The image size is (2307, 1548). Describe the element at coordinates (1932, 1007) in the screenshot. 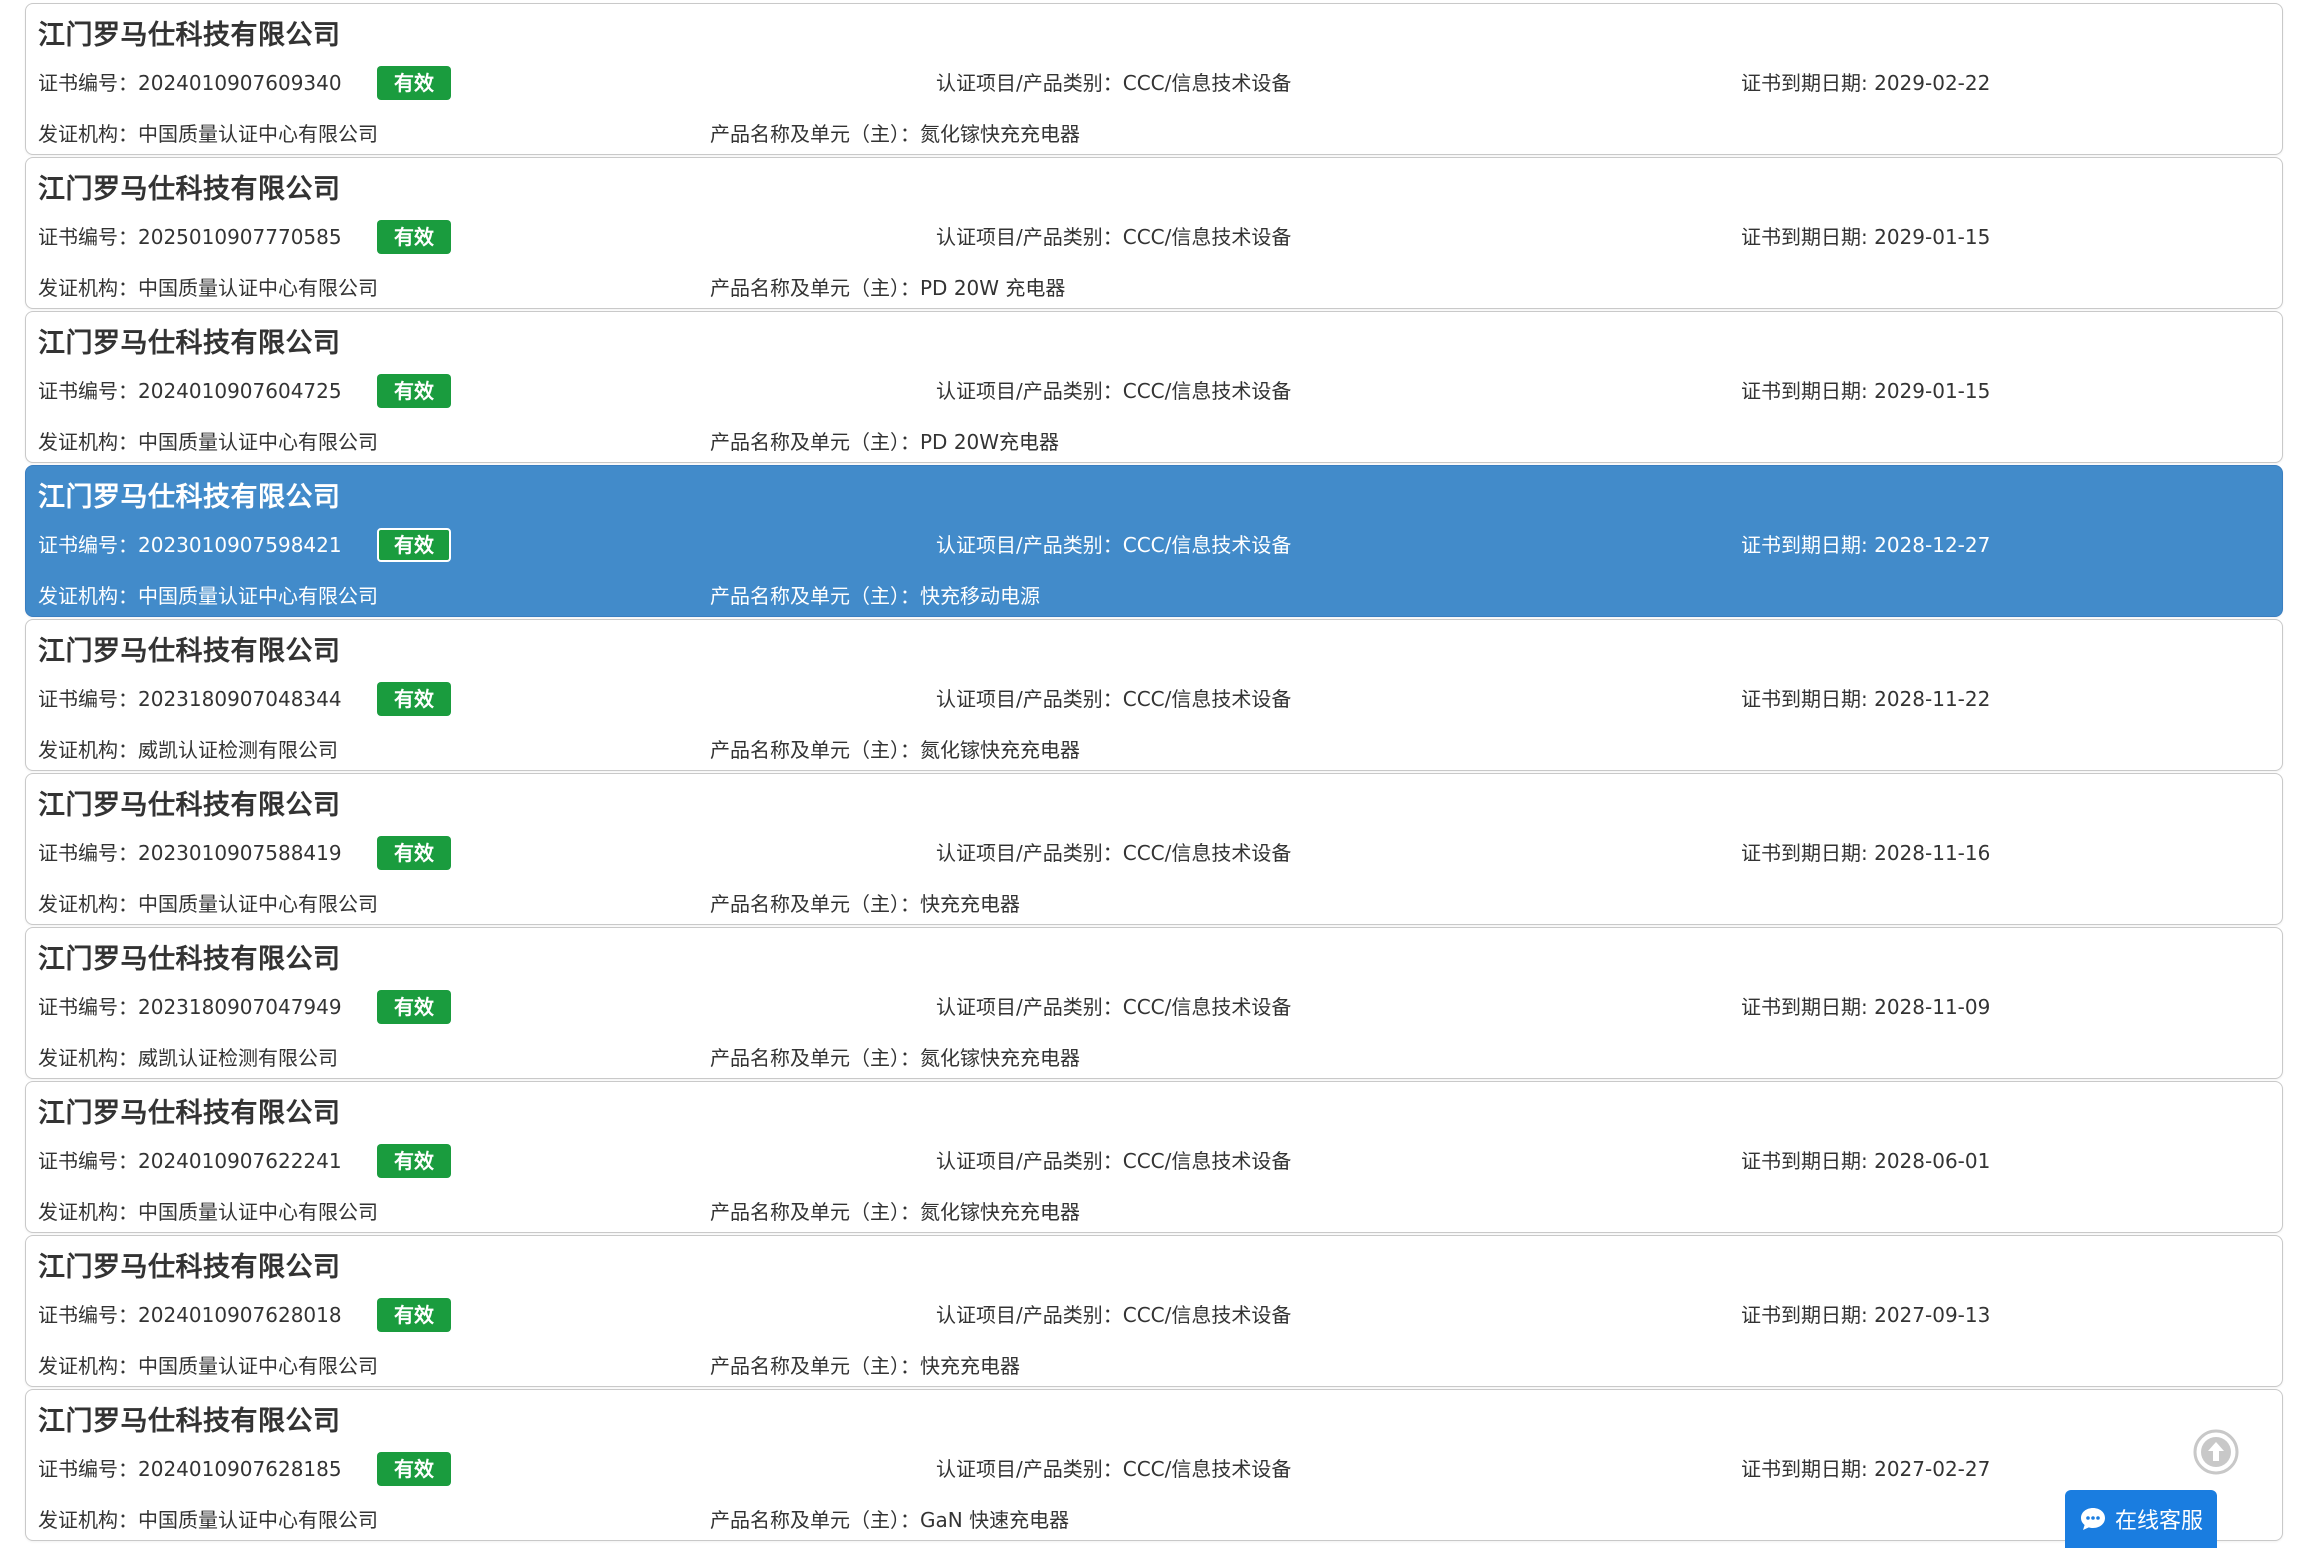

I see `expiry-date-value: 2028-11-09` at that location.